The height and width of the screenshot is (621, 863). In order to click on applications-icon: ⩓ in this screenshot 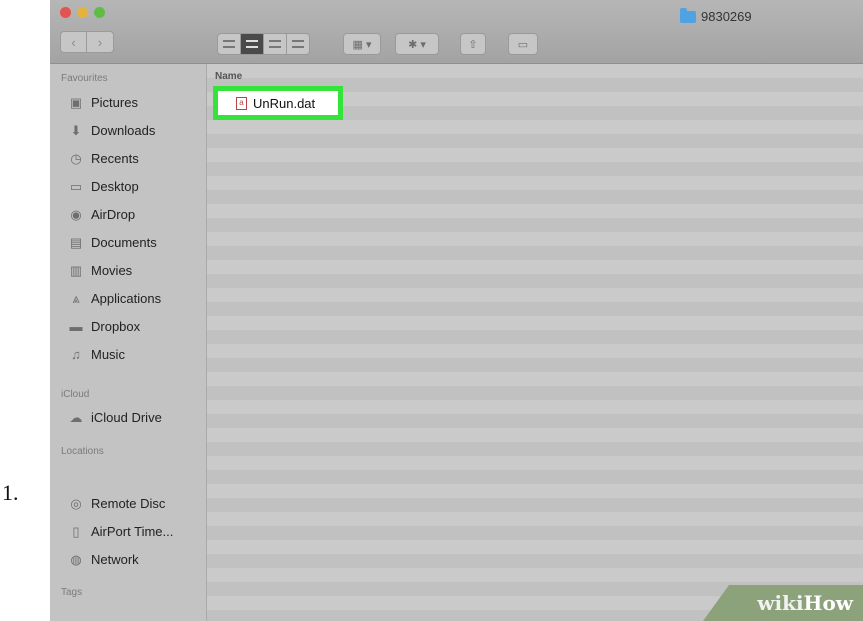, I will do `click(76, 298)`.